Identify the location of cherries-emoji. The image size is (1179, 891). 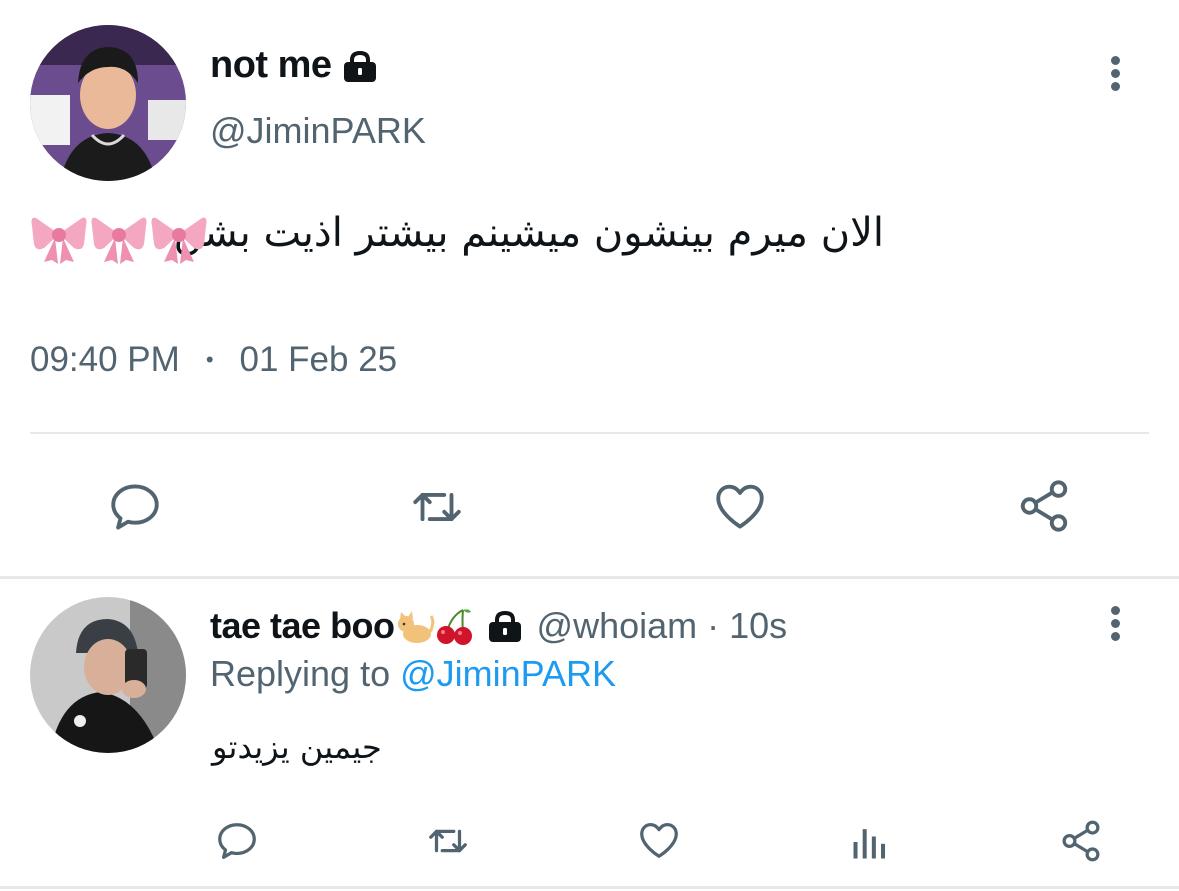
(454, 627).